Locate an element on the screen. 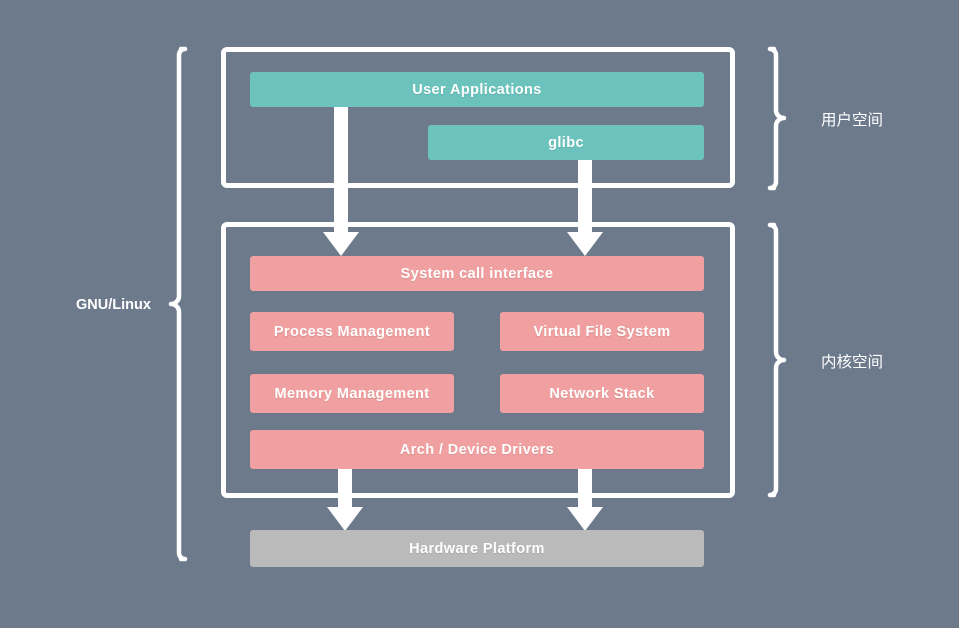  box-glibc: glibc is located at coordinates (566, 142).